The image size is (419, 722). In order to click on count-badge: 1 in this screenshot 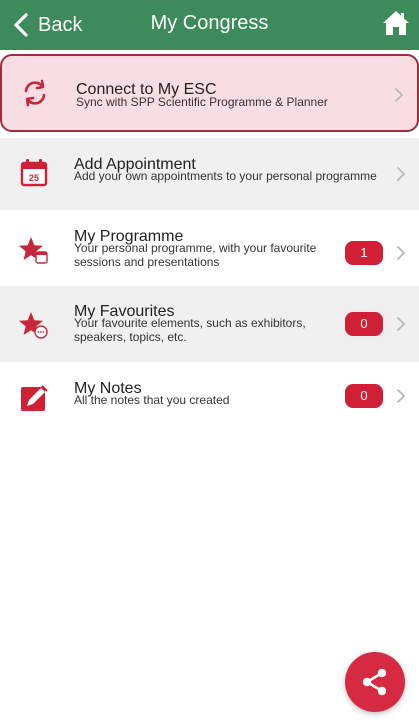, I will do `click(364, 253)`.